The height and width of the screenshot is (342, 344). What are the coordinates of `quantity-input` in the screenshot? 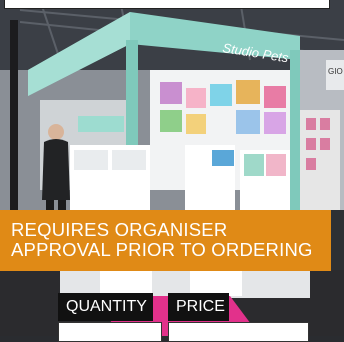 It's located at (110, 332).